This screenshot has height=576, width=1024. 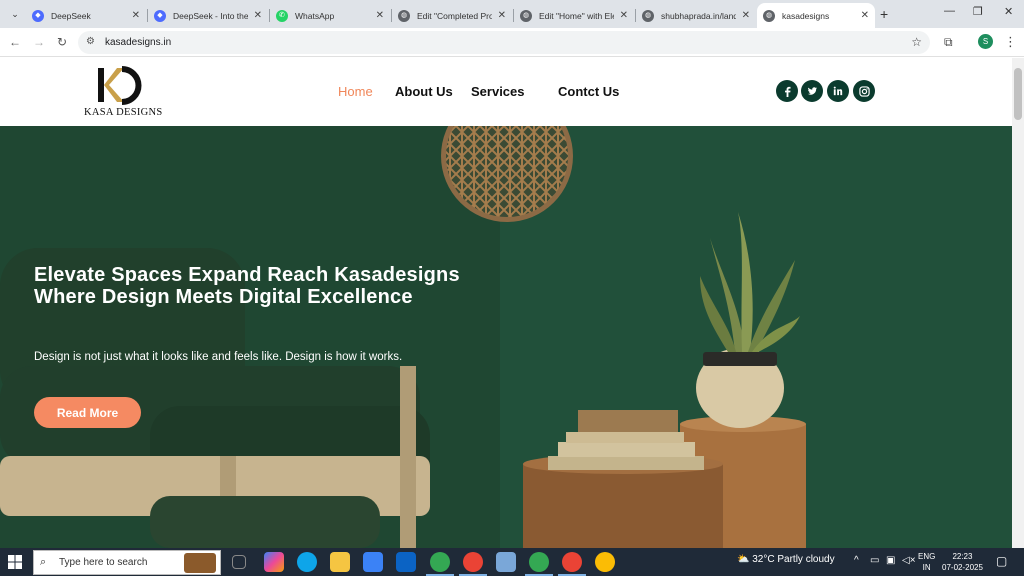 I want to click on weather-widget: ⛅ 32°C Partly cloudy, so click(x=786, y=559).